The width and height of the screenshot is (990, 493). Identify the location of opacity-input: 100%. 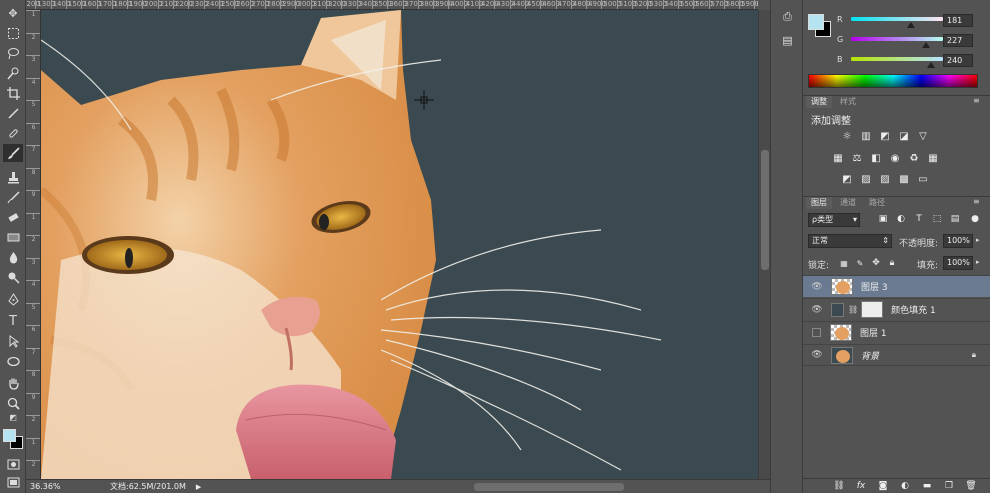
(958, 241).